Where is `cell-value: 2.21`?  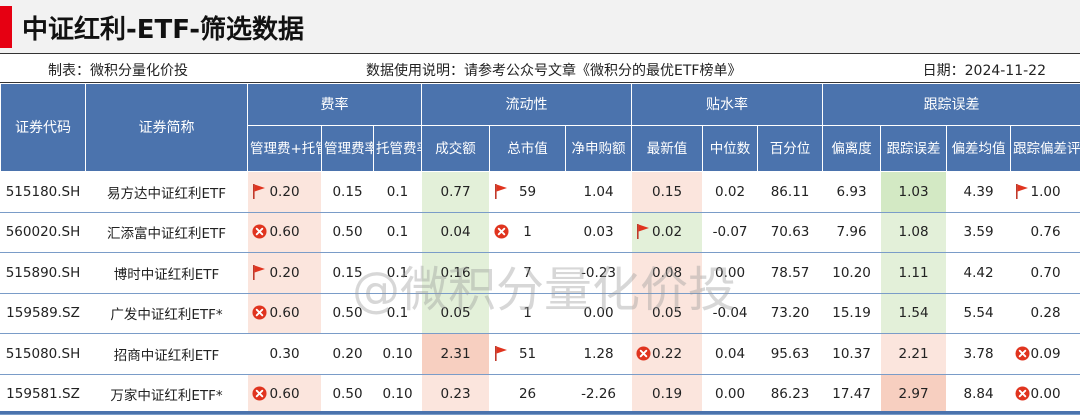 cell-value: 2.21 is located at coordinates (913, 353).